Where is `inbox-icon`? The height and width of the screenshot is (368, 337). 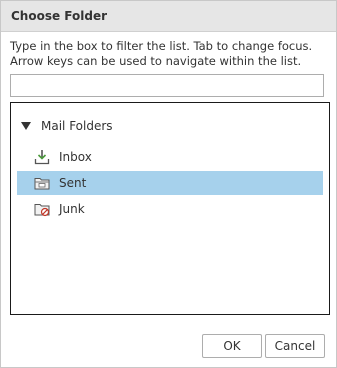
inbox-icon is located at coordinates (42, 157).